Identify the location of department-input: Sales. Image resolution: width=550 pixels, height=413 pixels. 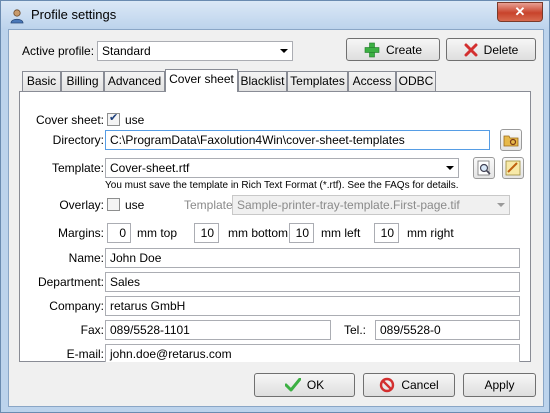
(312, 282).